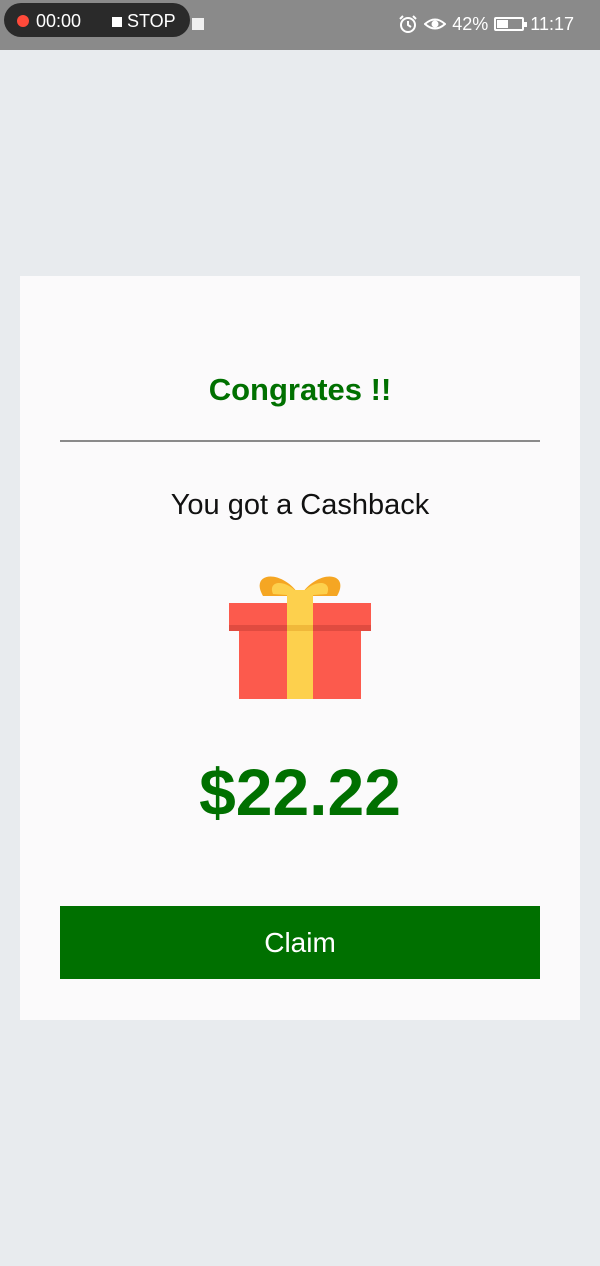 The height and width of the screenshot is (1266, 600). What do you see at coordinates (435, 24) in the screenshot?
I see `eye-icon` at bounding box center [435, 24].